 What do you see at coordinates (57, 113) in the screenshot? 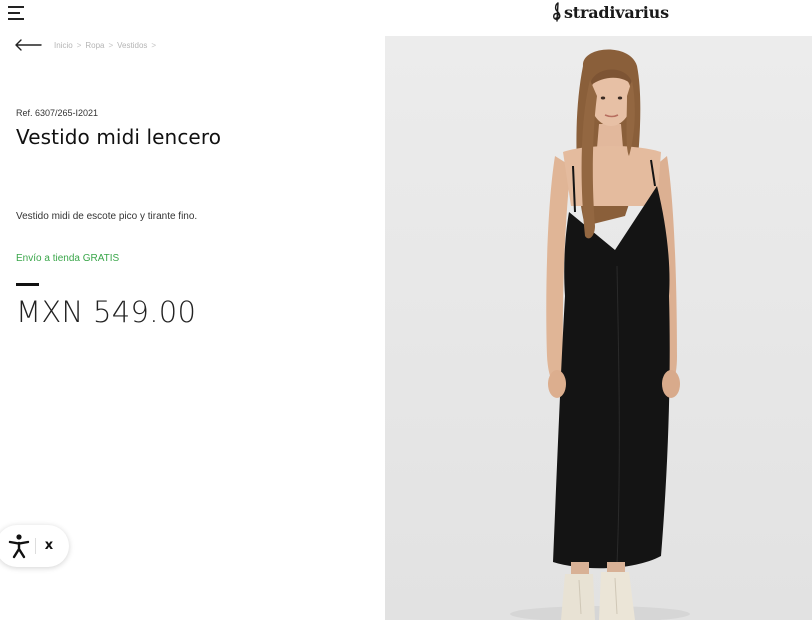
I see `product-reference: Ref. 6307/265-I2021` at bounding box center [57, 113].